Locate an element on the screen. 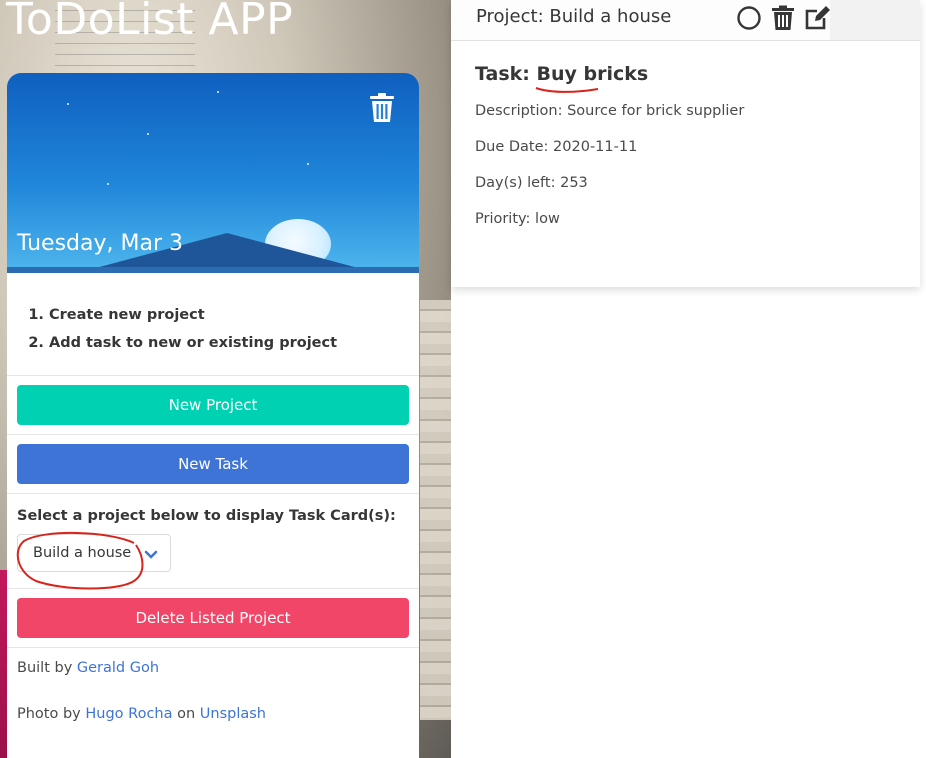 The height and width of the screenshot is (758, 926). red-underline-annotation is located at coordinates (567, 90).